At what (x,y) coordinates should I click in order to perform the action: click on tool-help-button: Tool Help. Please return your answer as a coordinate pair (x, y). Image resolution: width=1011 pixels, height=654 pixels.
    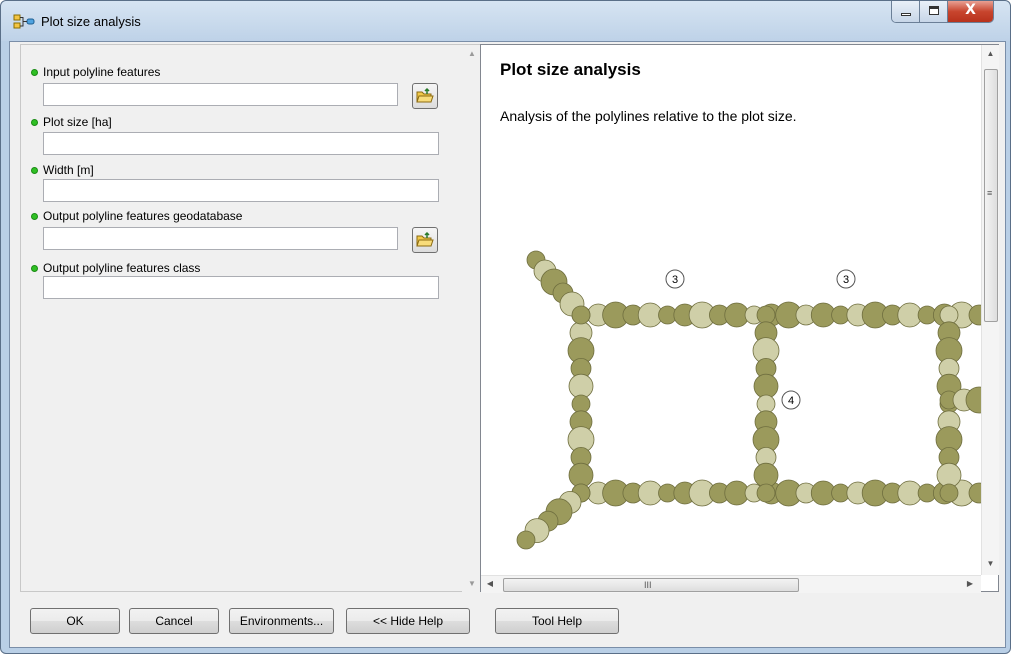
    Looking at the image, I should click on (557, 621).